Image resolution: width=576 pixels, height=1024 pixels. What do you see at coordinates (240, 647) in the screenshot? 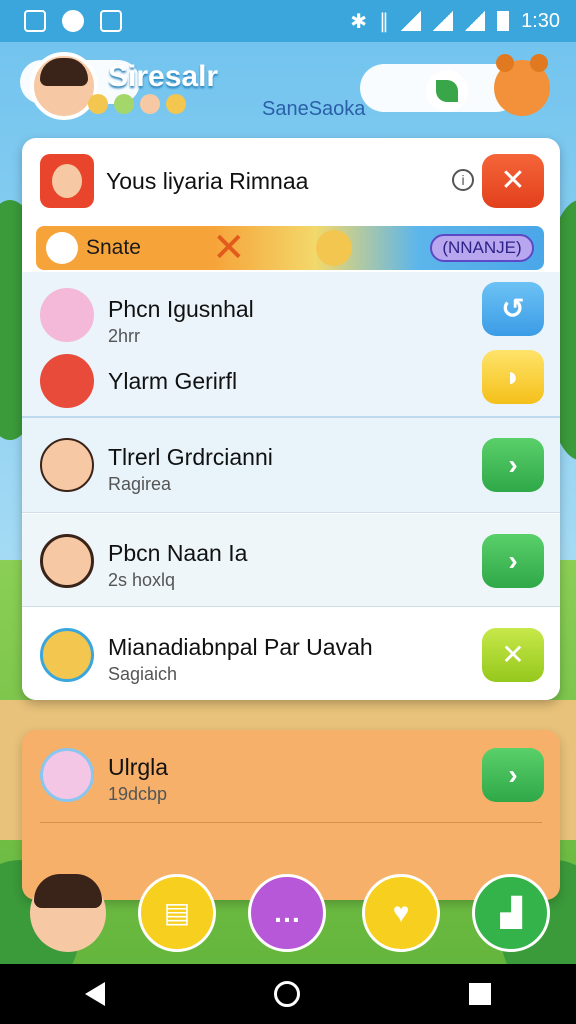
I see `list-item-name: Mianadiabnpal Par Uavah` at bounding box center [240, 647].